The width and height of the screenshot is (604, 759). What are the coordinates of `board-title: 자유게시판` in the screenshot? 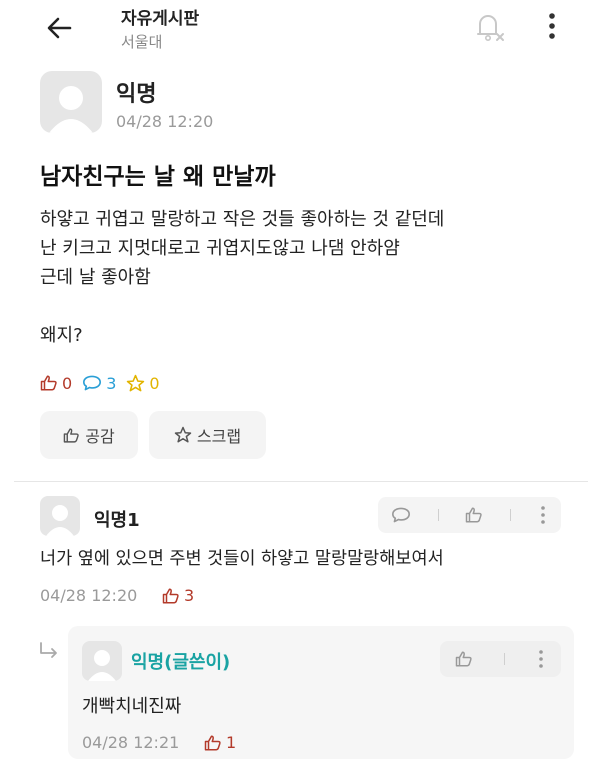 It's located at (160, 19).